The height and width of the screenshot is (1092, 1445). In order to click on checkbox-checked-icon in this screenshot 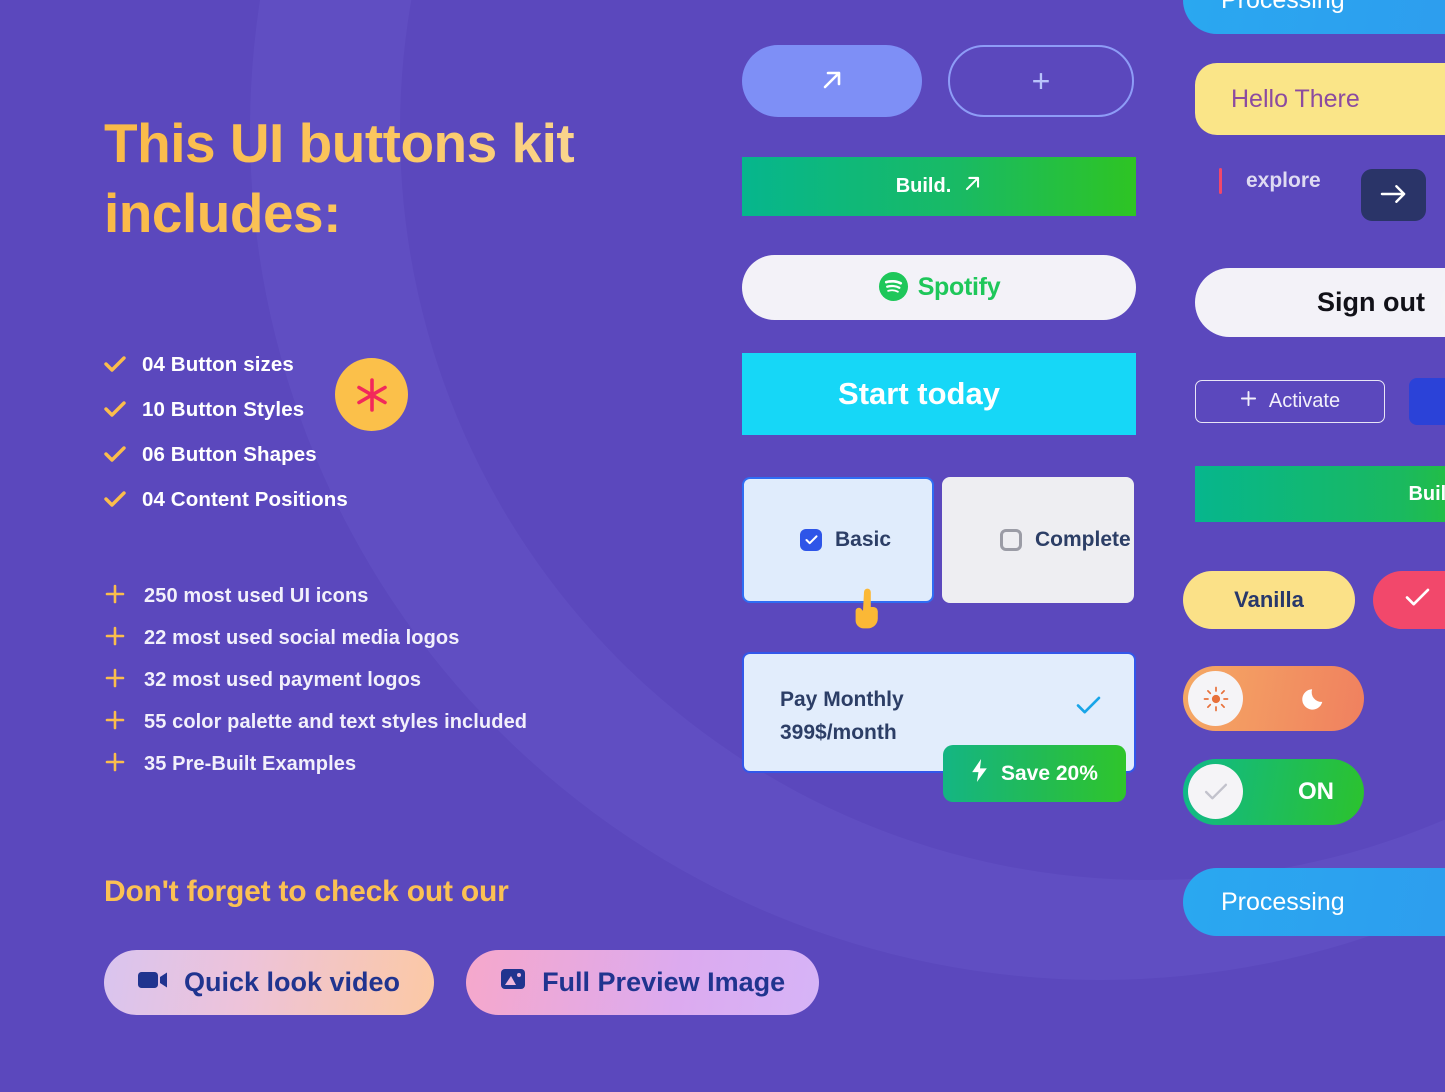, I will do `click(811, 540)`.